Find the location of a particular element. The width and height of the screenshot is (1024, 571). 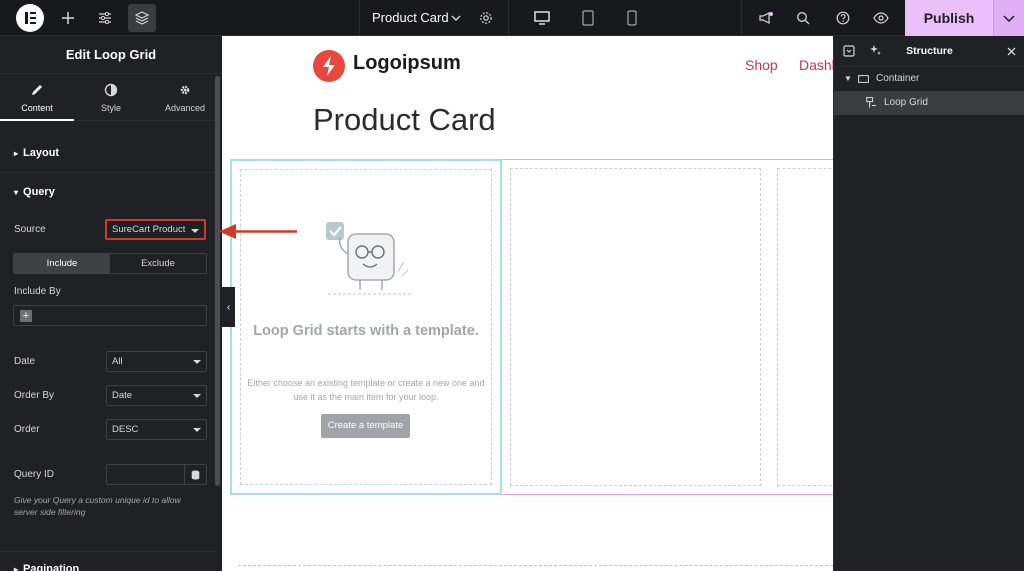

section-pagination: ▸ Pagination is located at coordinates (46, 567).